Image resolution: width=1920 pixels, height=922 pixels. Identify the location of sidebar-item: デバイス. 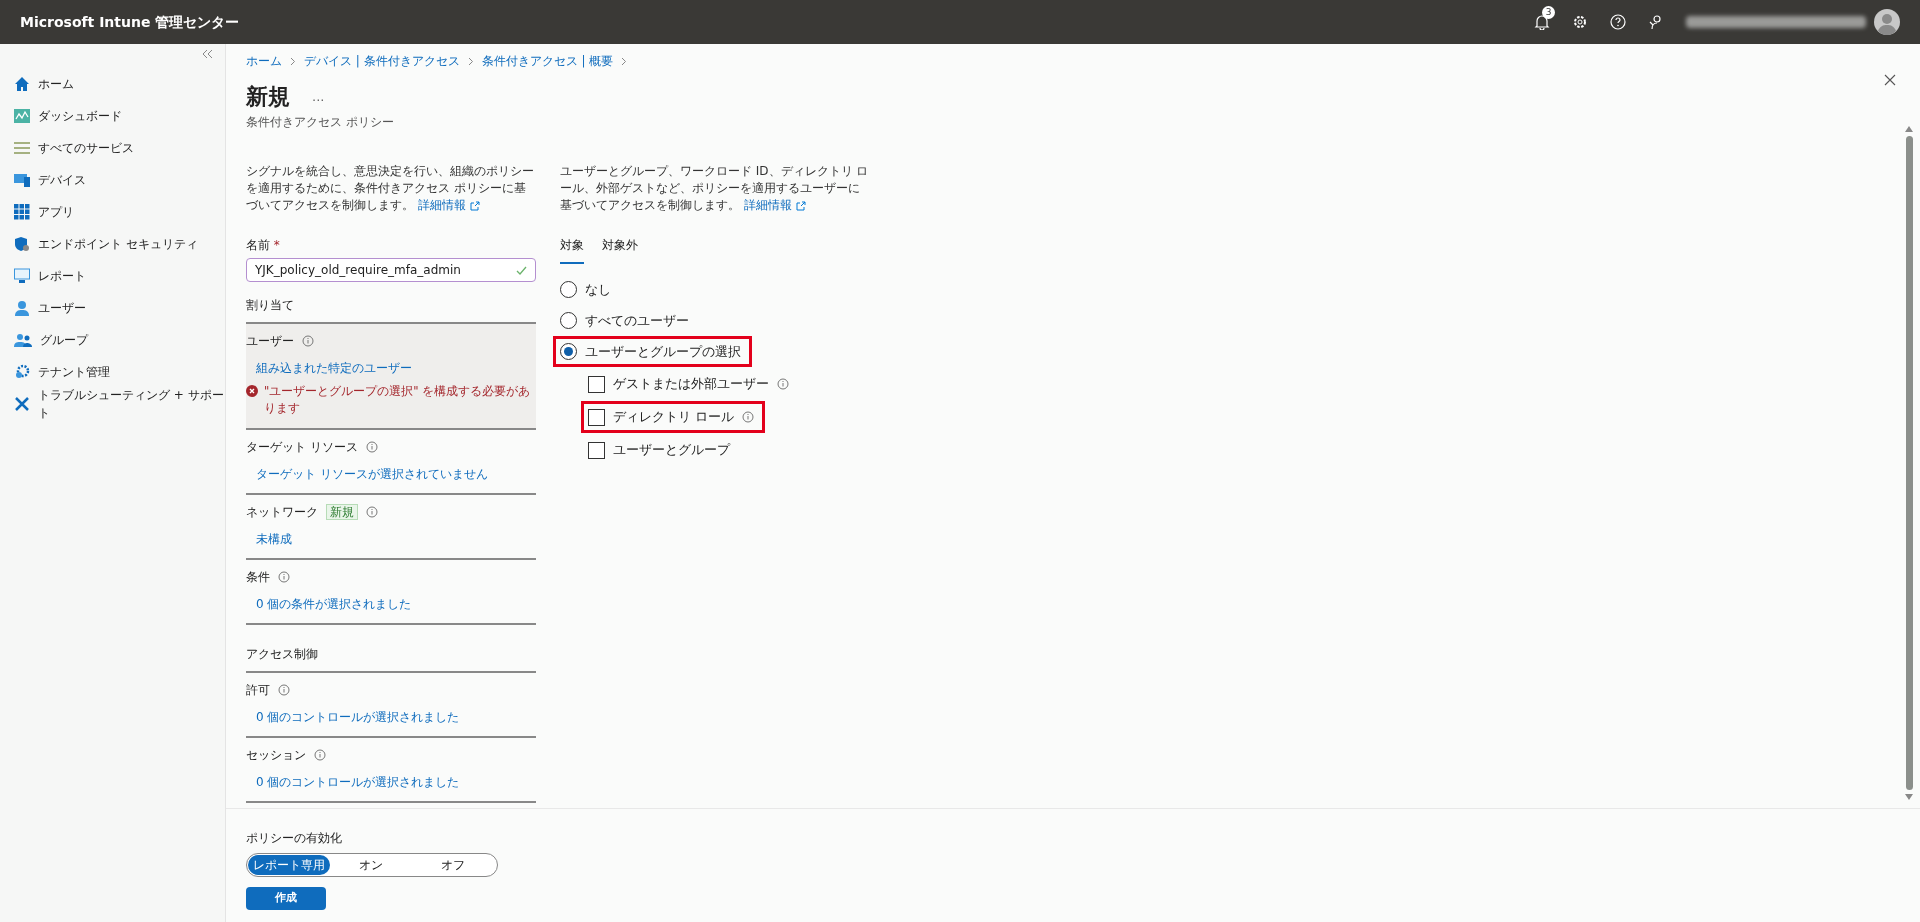
(112, 180).